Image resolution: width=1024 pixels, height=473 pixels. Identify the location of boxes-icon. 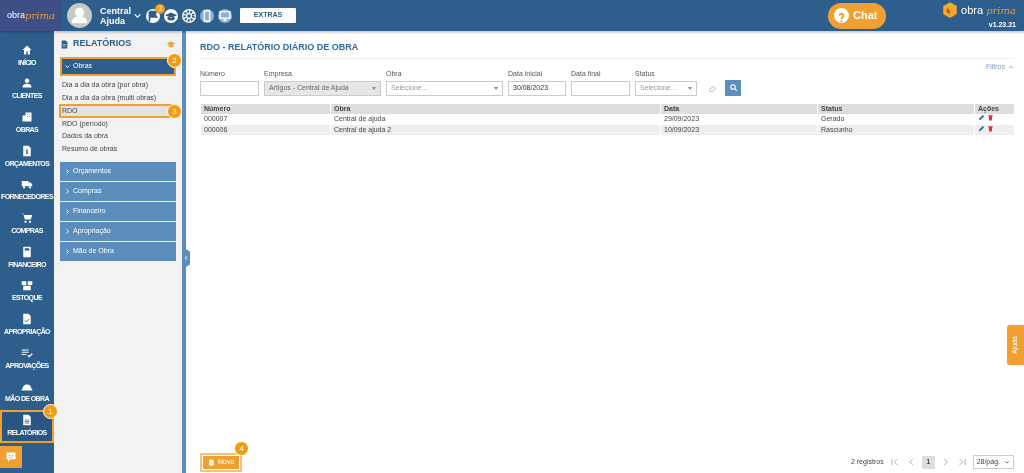
(27, 285).